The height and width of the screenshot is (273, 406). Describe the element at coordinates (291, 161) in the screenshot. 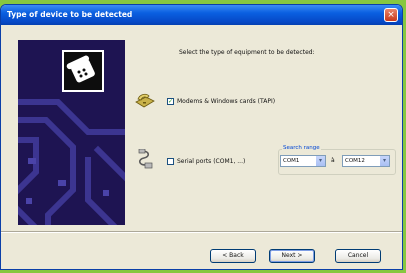

I see `range-from-value: COM1` at that location.